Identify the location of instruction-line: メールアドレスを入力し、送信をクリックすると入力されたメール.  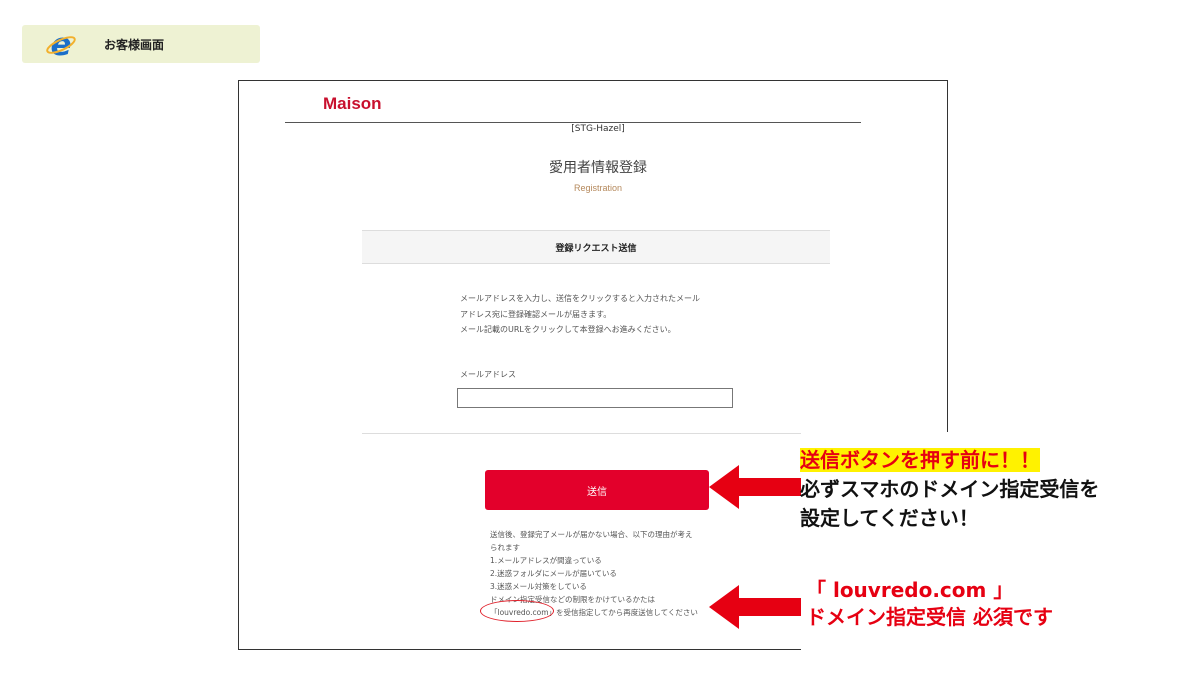
(580, 298).